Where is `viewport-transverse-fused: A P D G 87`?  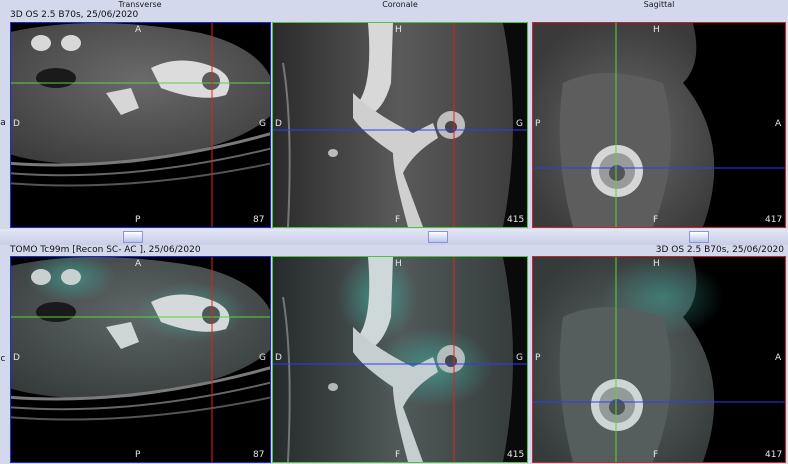
viewport-transverse-fused: A P D G 87 is located at coordinates (140, 359).